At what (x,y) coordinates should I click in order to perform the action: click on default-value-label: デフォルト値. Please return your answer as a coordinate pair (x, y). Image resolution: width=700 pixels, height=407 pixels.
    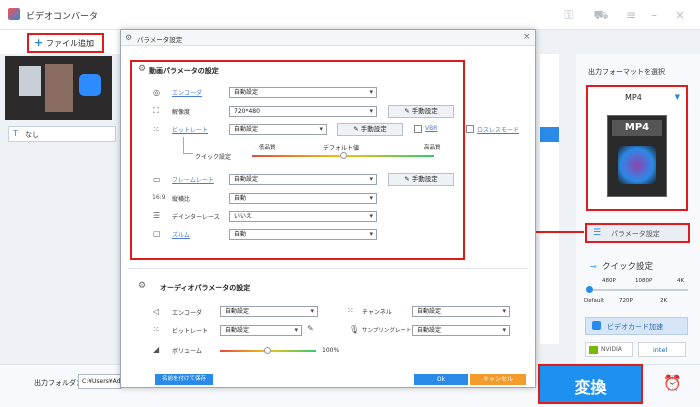
    Looking at the image, I should click on (341, 148).